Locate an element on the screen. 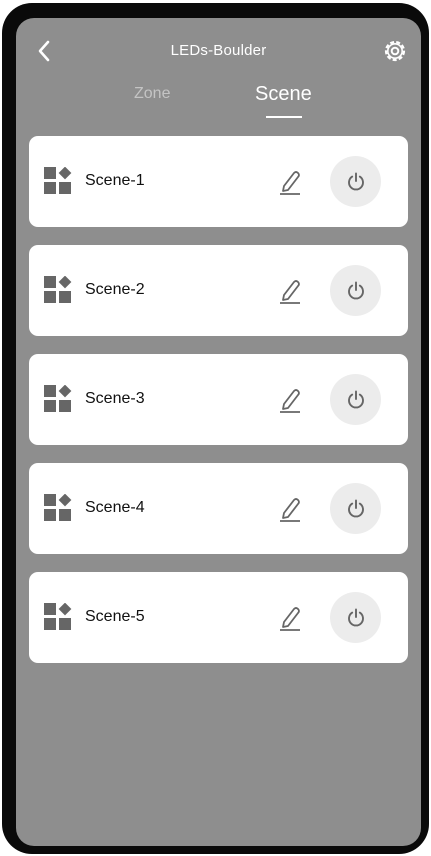  tab-scene: Scene is located at coordinates (283, 94).